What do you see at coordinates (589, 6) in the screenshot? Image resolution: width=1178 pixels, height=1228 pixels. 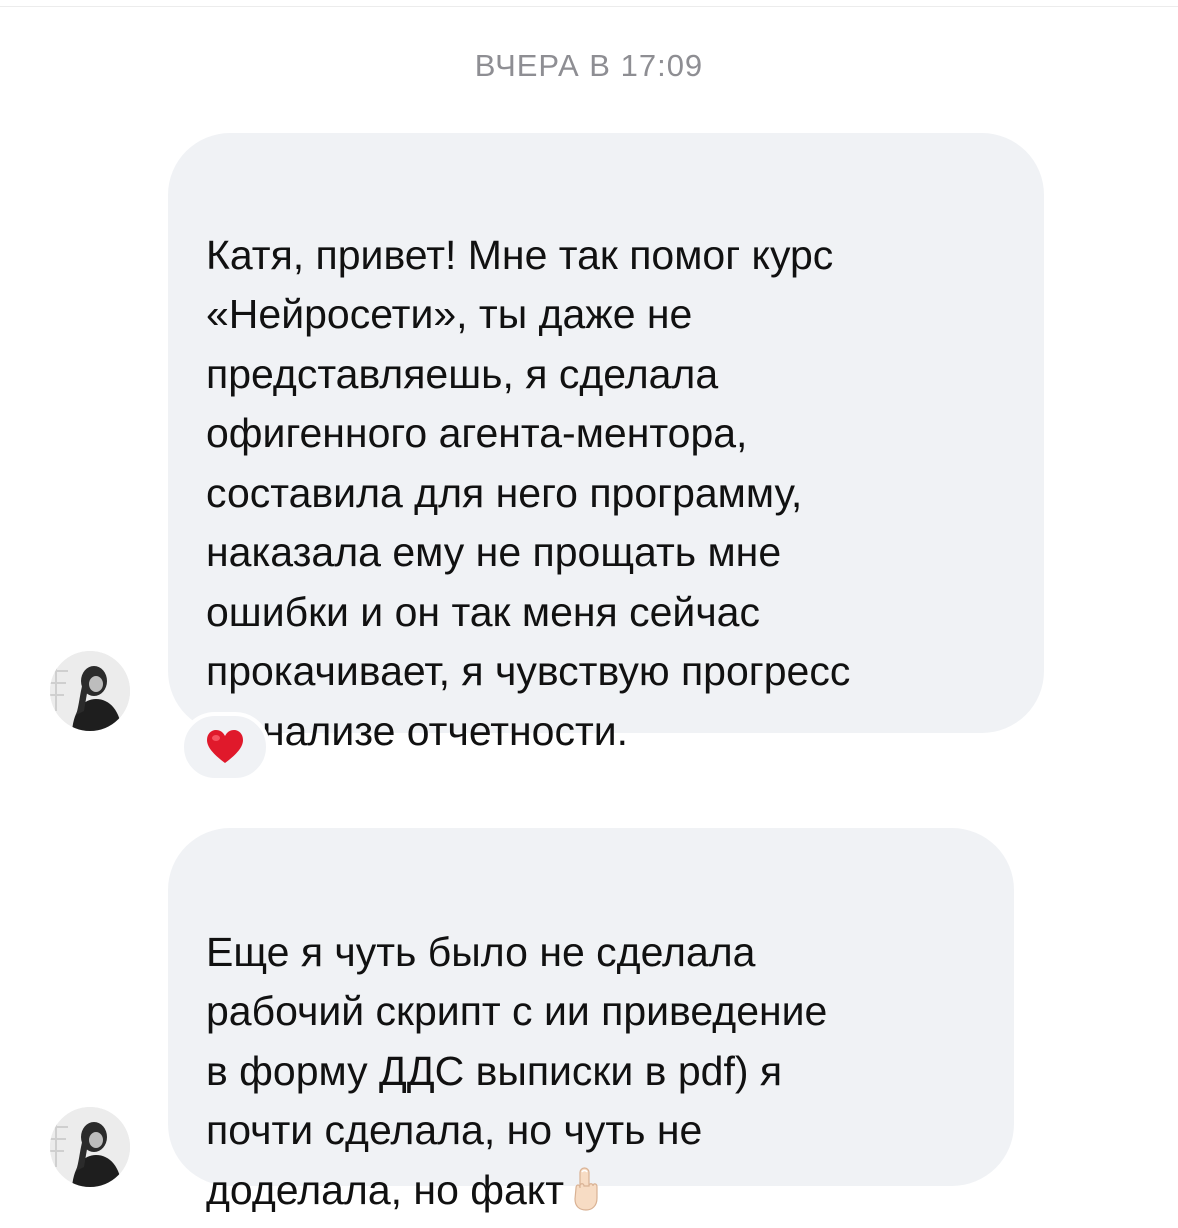 I see `top-divider` at bounding box center [589, 6].